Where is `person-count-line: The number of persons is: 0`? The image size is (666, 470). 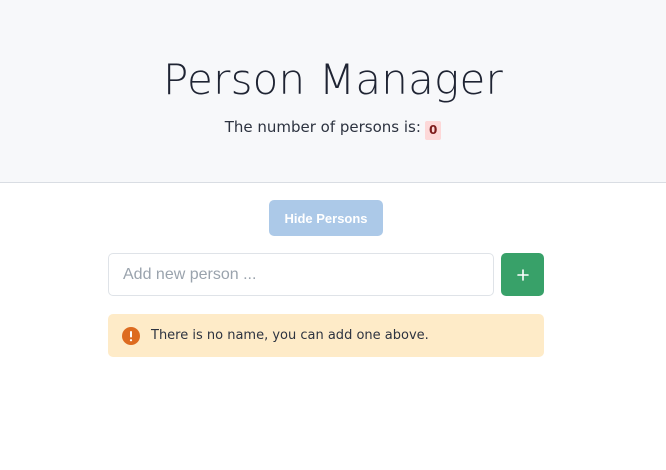
person-count-line: The number of persons is: 0 is located at coordinates (333, 128).